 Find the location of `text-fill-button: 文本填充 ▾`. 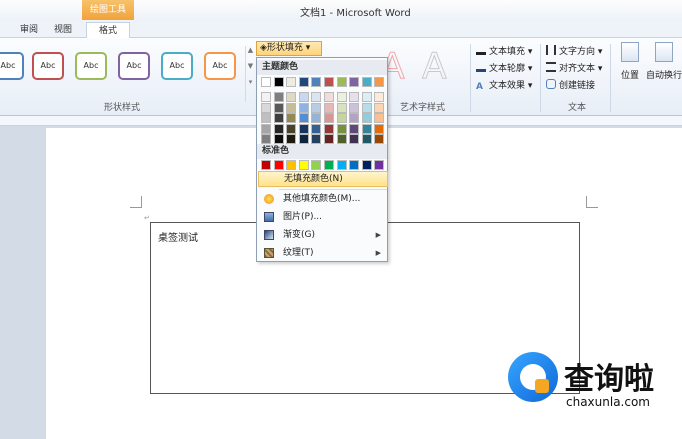

text-fill-button: 文本填充 ▾ is located at coordinates (504, 50).